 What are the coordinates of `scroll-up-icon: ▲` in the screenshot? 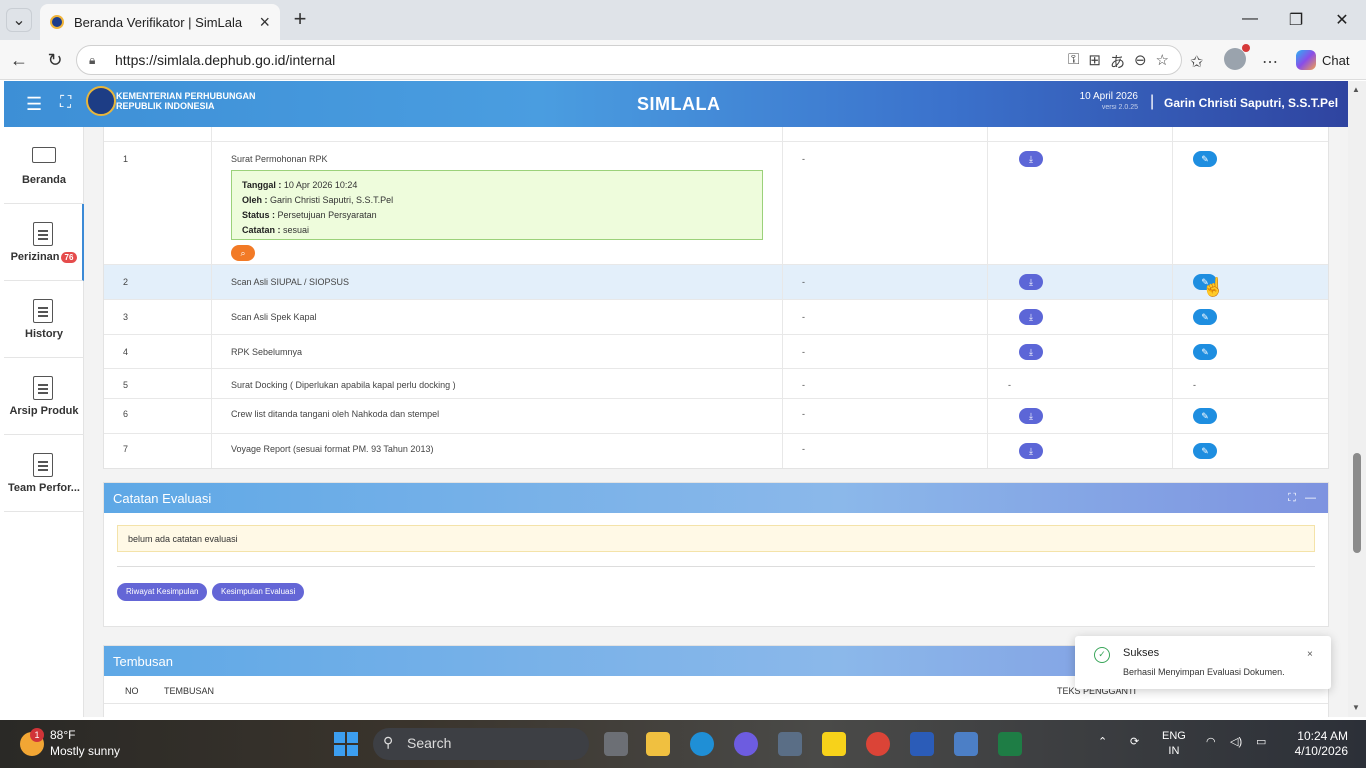 It's located at (1356, 89).